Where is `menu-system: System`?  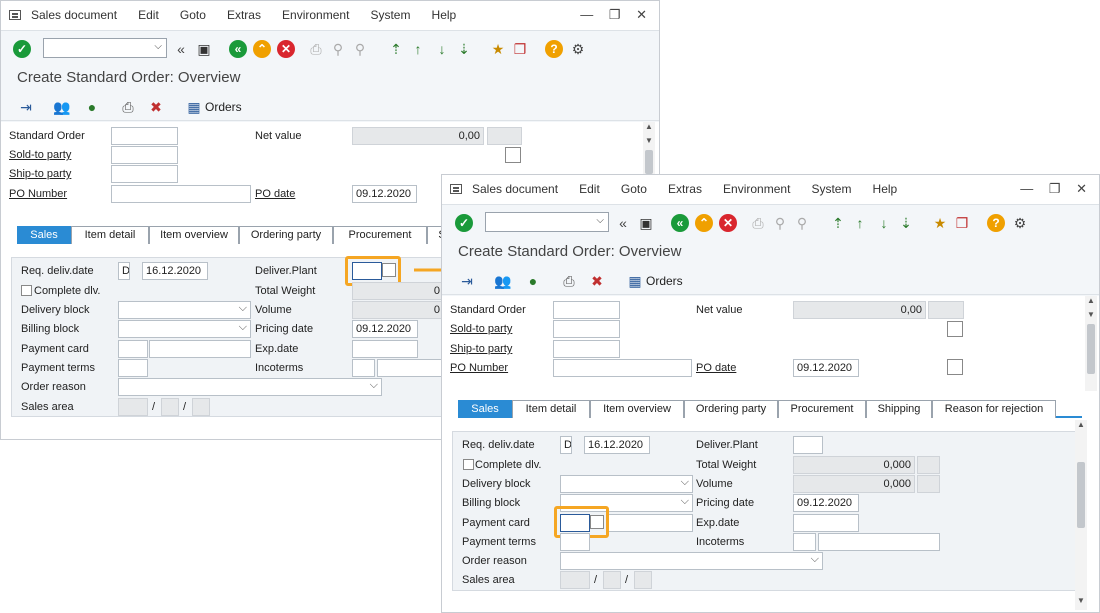
menu-system: System is located at coordinates (831, 189).